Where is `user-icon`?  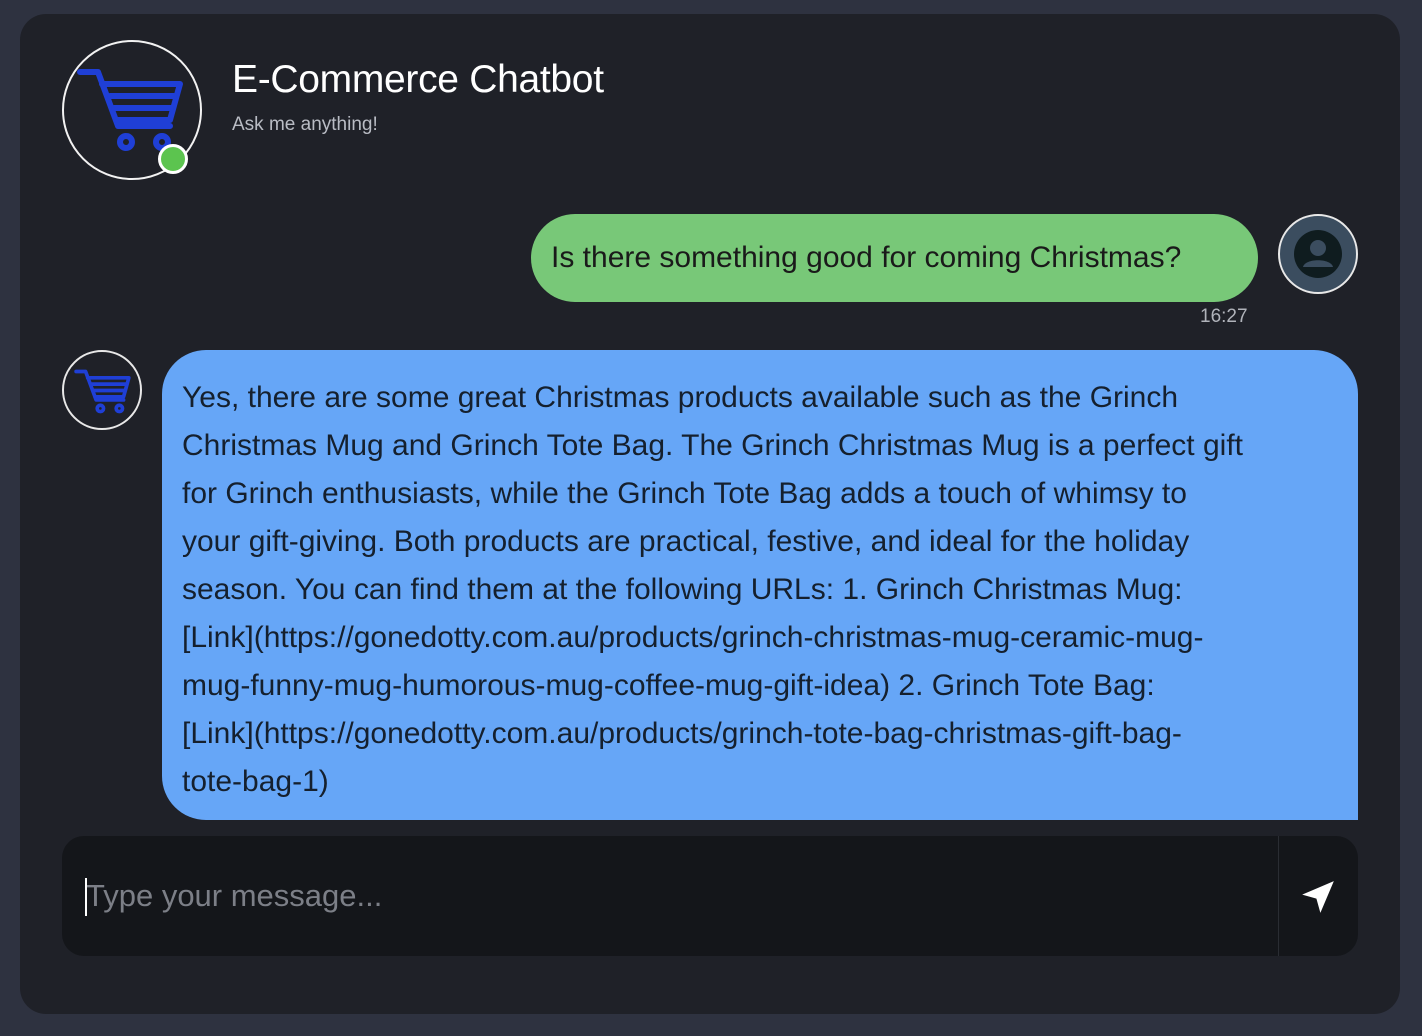 user-icon is located at coordinates (1318, 254).